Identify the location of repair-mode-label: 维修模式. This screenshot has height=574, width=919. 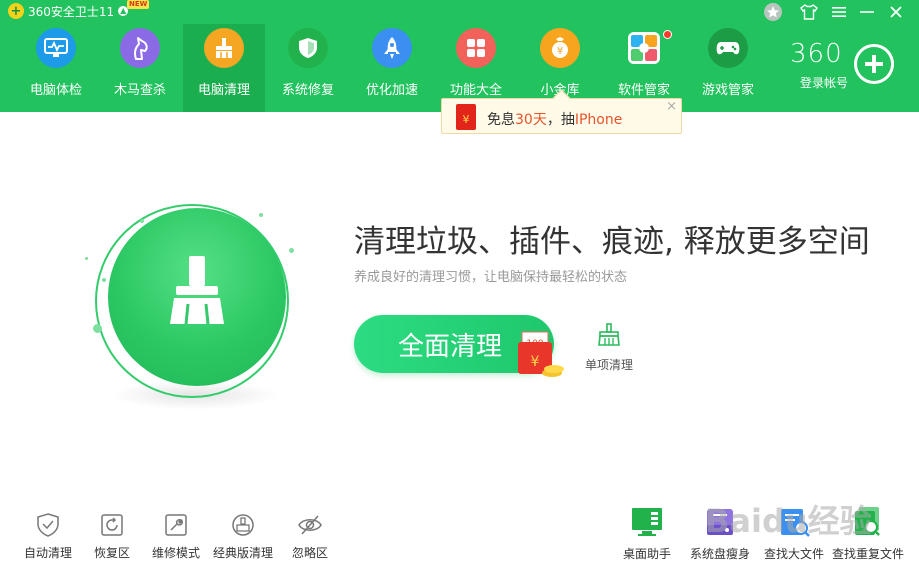
(175, 553).